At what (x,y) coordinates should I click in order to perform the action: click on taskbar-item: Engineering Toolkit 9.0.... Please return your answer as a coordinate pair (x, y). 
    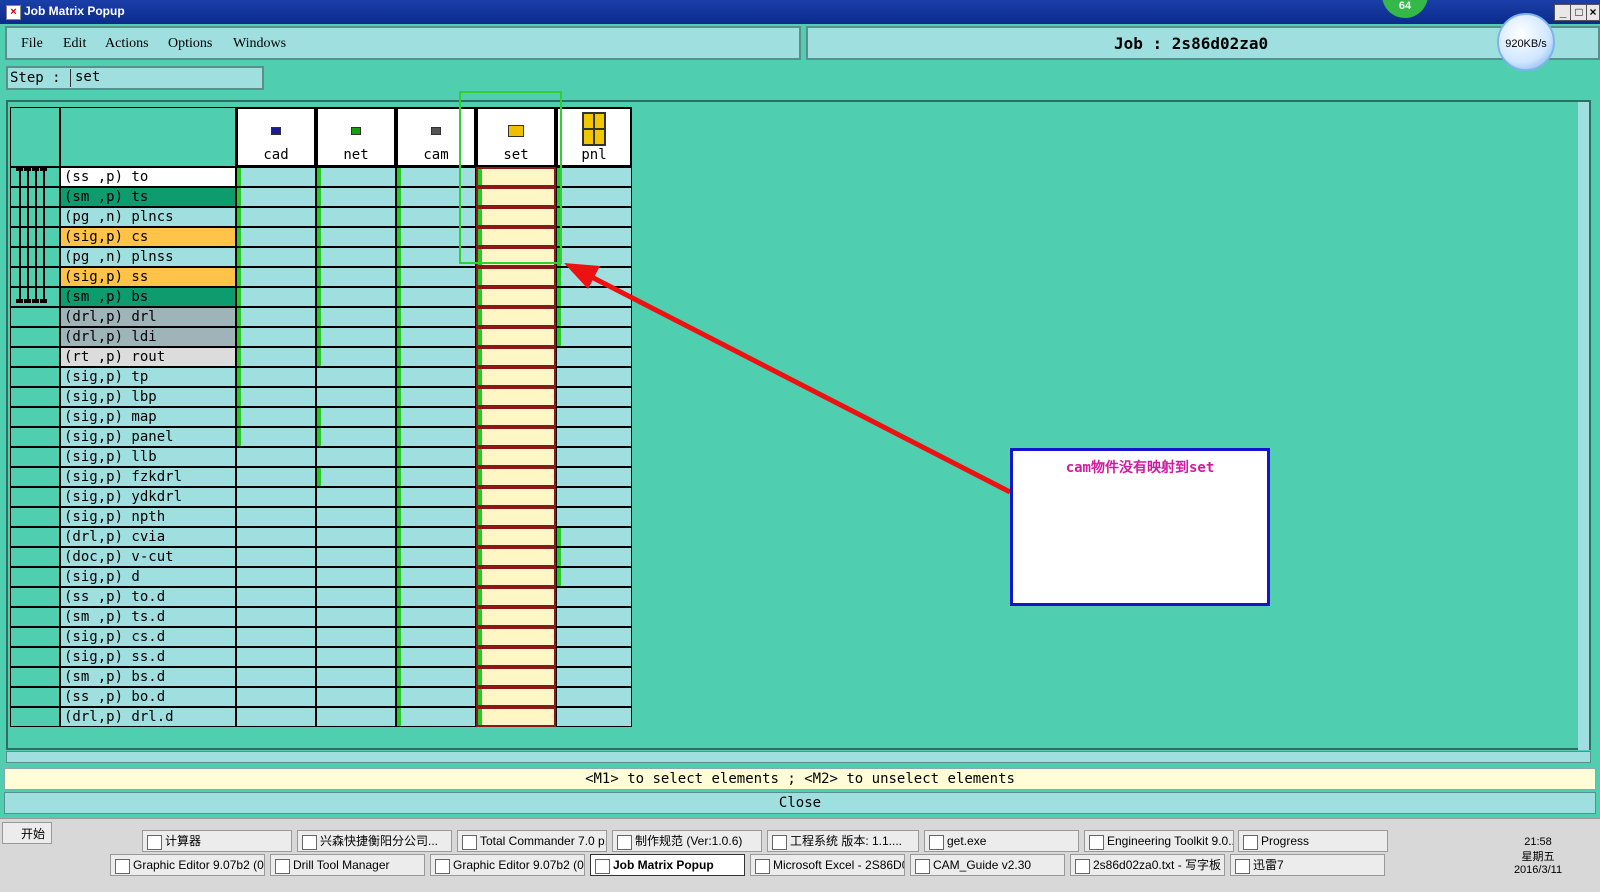
    Looking at the image, I should click on (1159, 841).